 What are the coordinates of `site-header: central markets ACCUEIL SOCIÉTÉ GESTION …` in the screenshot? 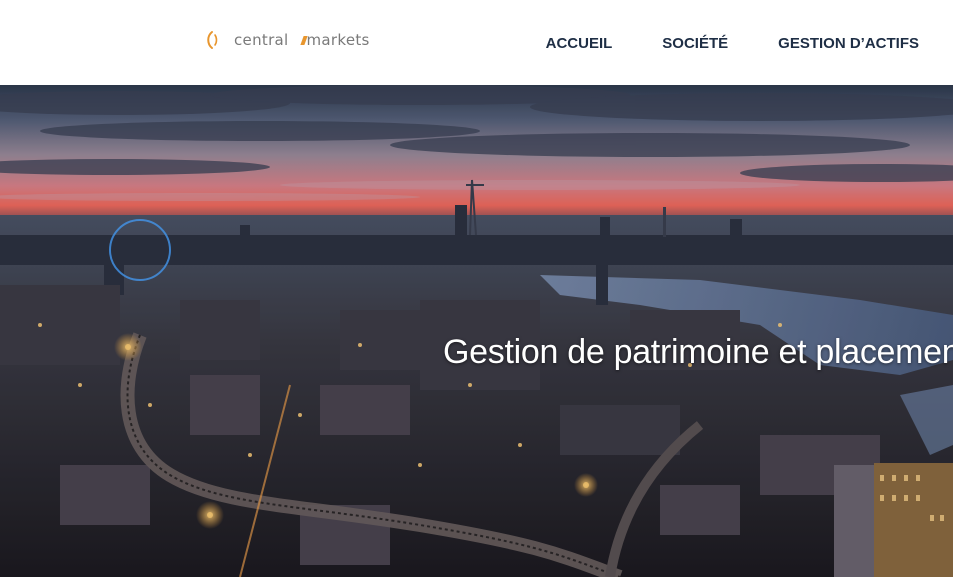 It's located at (476, 42).